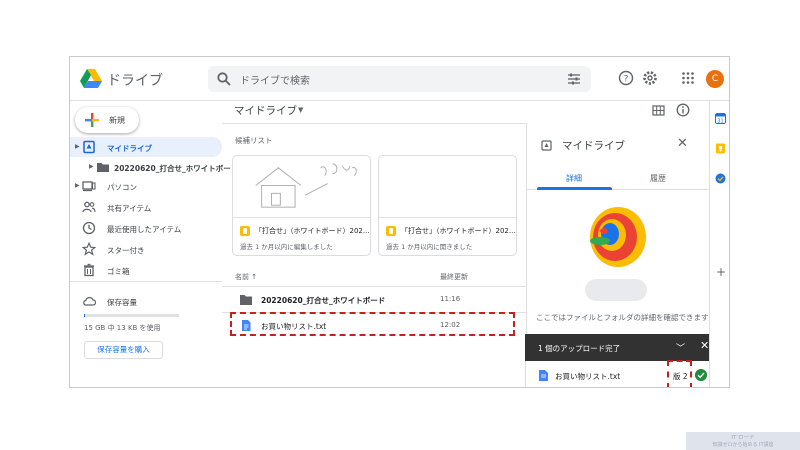 Image resolution: width=800 pixels, height=450 pixels. What do you see at coordinates (650, 78) in the screenshot?
I see `settings-gear-icon` at bounding box center [650, 78].